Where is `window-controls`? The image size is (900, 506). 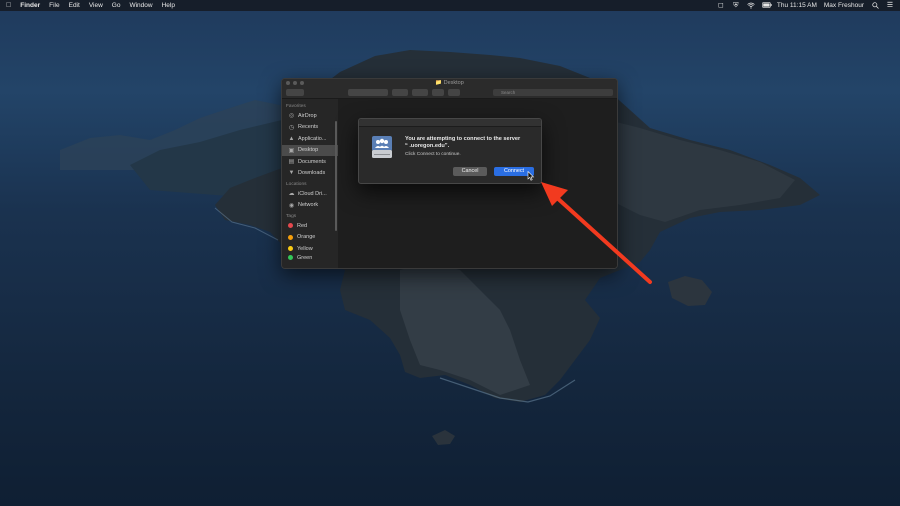
window-controls is located at coordinates (295, 83).